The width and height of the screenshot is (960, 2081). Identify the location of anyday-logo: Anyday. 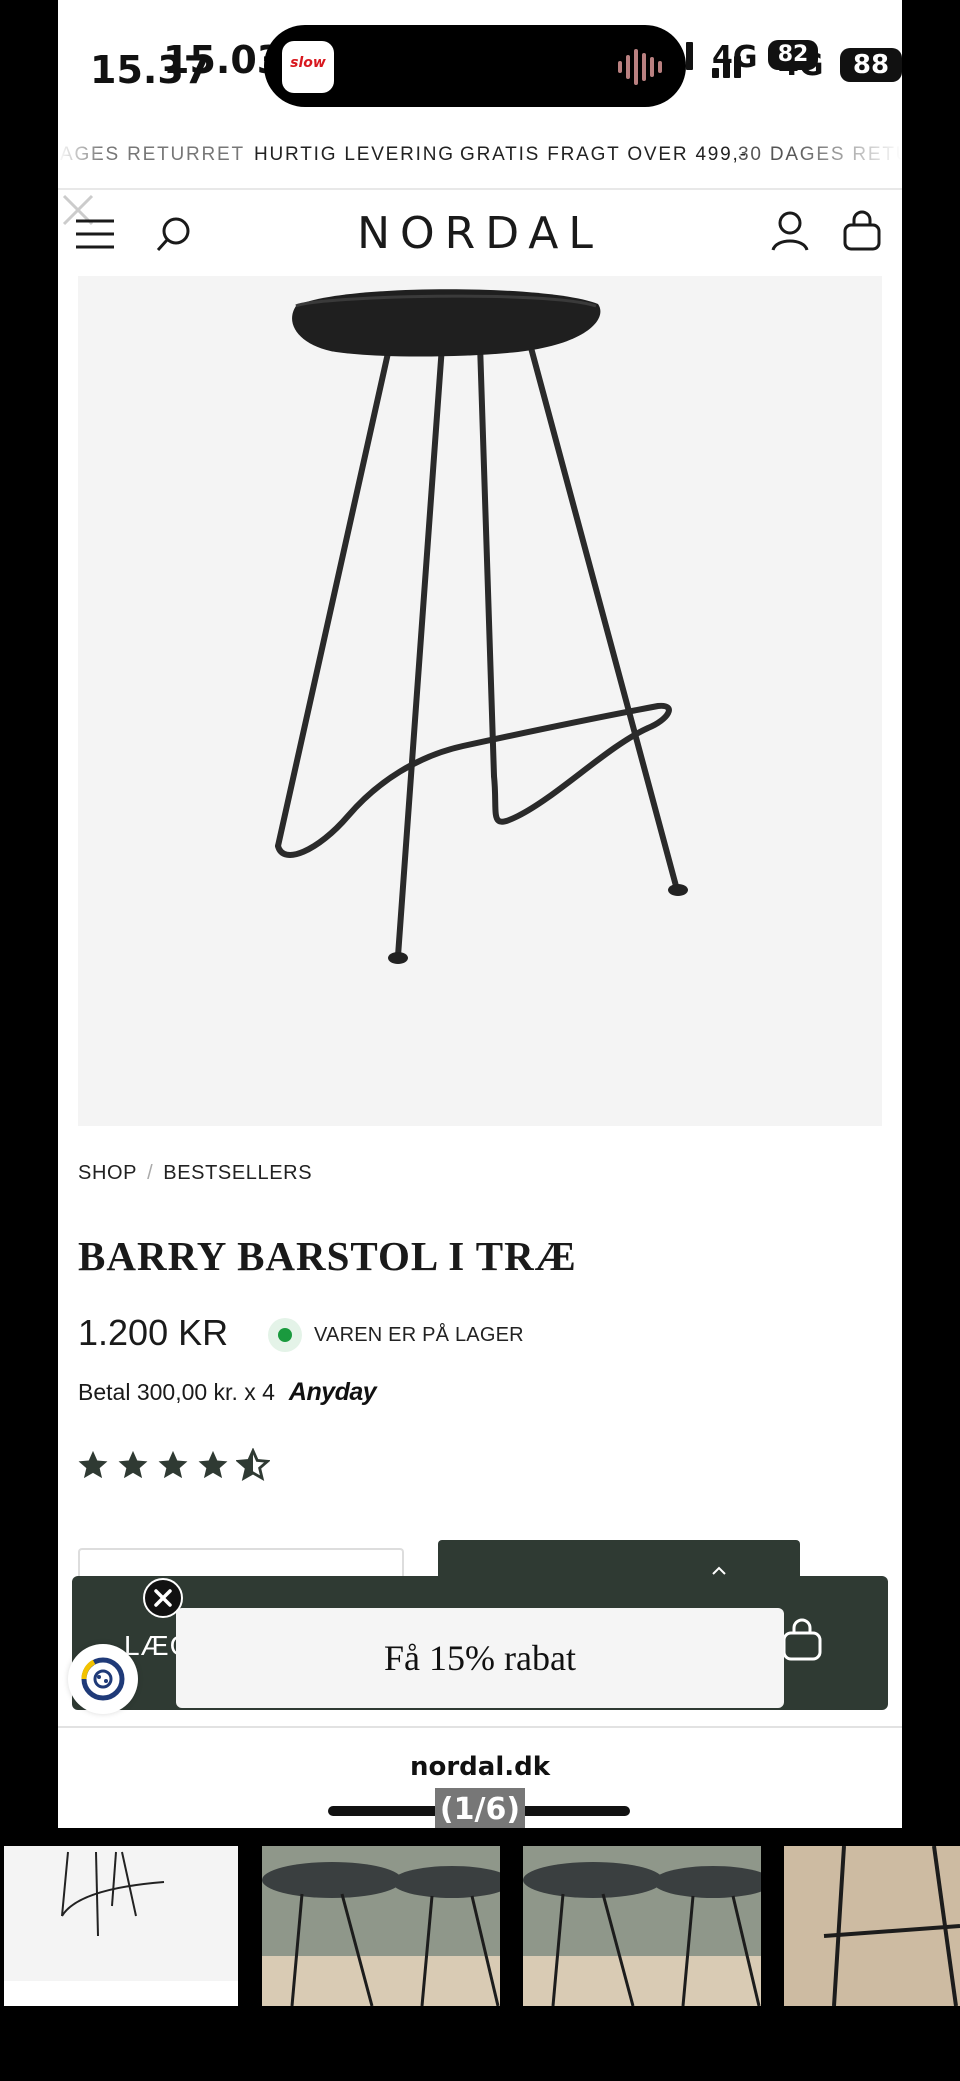
(333, 1392).